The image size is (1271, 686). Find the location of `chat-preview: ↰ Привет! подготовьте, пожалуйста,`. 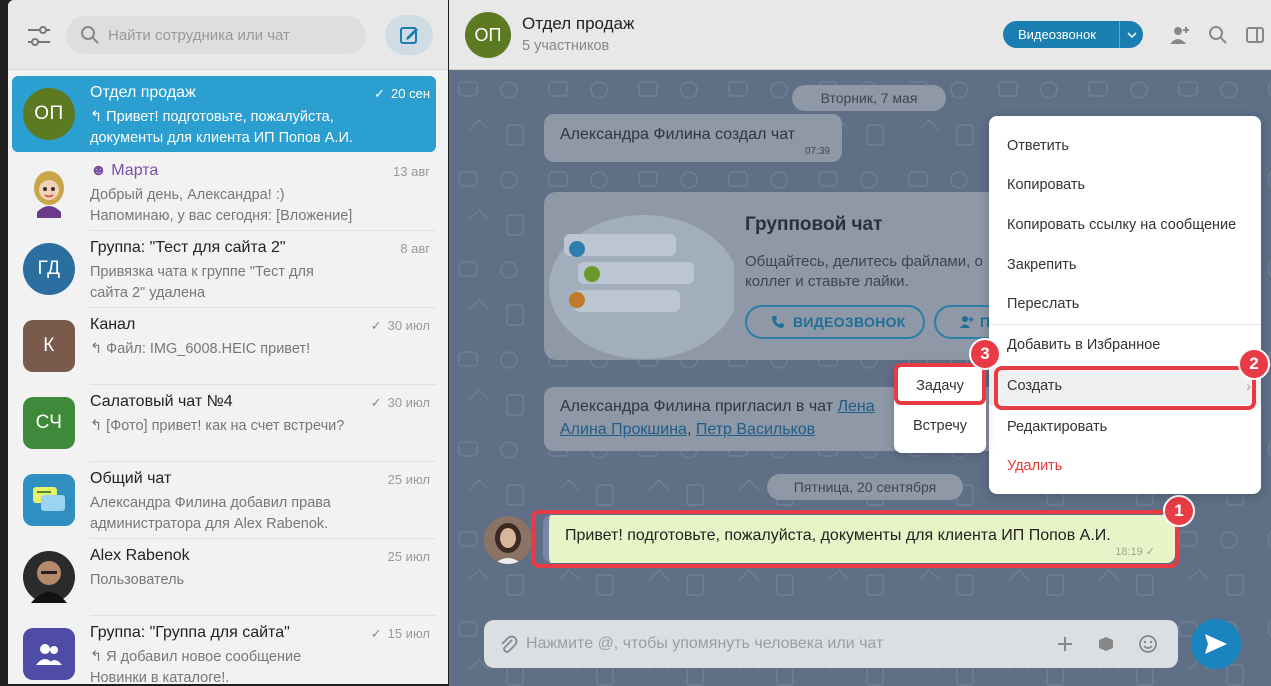

chat-preview: ↰ Привет! подготовьте, пожалуйста, is located at coordinates (212, 117).